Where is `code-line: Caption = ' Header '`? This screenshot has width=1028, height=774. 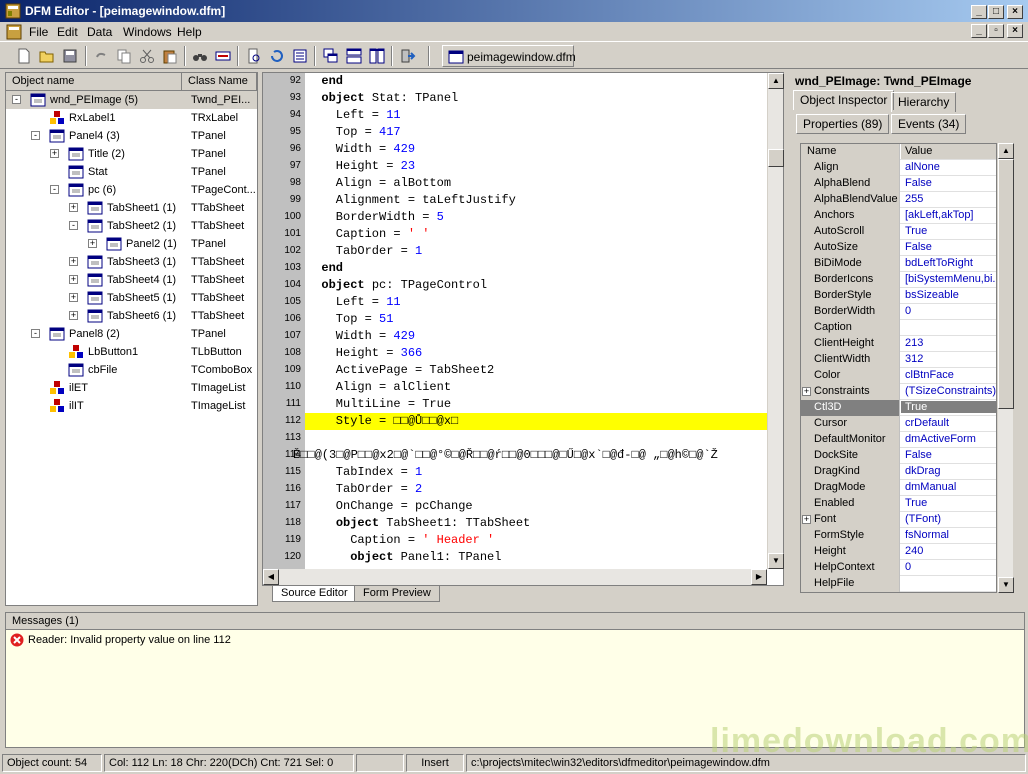
code-line: Caption = ' Header ' is located at coordinates (400, 541).